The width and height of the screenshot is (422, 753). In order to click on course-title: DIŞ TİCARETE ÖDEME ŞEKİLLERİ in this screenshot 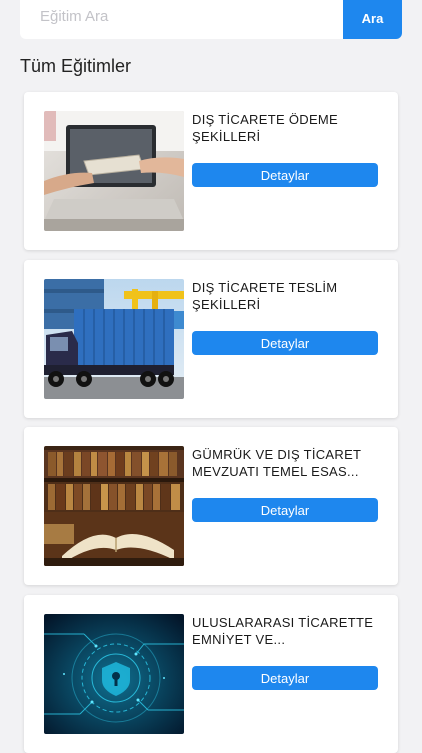, I will do `click(265, 128)`.